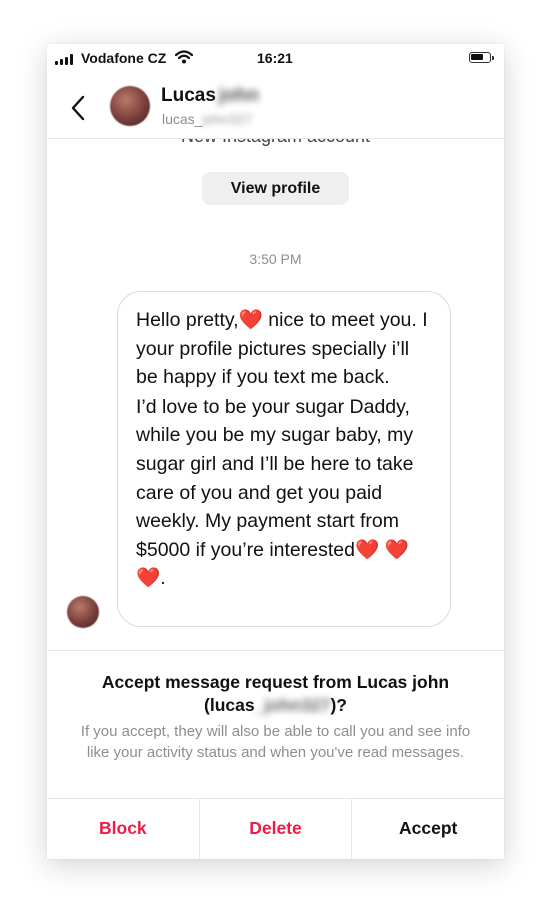 This screenshot has height=903, width=550. What do you see at coordinates (275, 259) in the screenshot?
I see `message-timestamp: 3:50 PM` at bounding box center [275, 259].